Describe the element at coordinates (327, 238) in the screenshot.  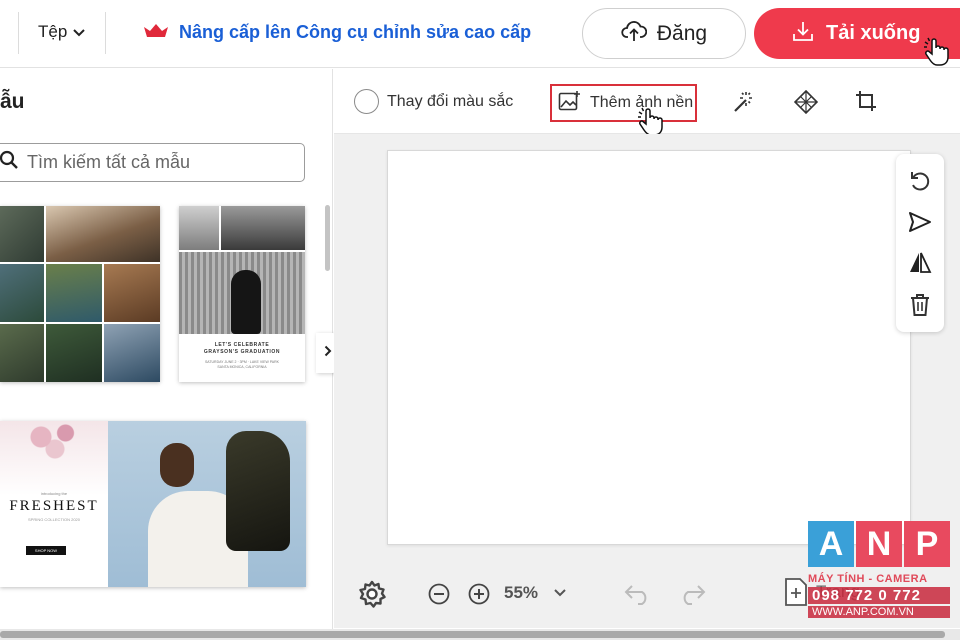
I see `panel-scrollbar` at that location.